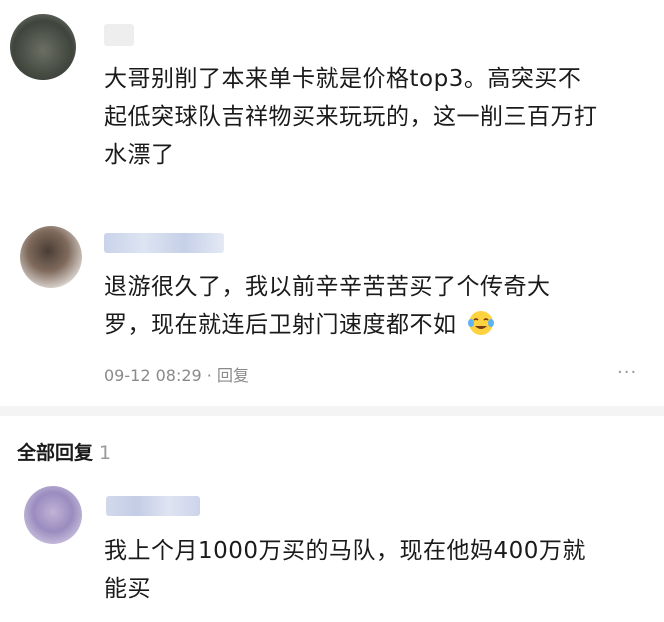 This screenshot has height=622, width=664. Describe the element at coordinates (480, 323) in the screenshot. I see `crying-laughing-emoji-icon` at that location.